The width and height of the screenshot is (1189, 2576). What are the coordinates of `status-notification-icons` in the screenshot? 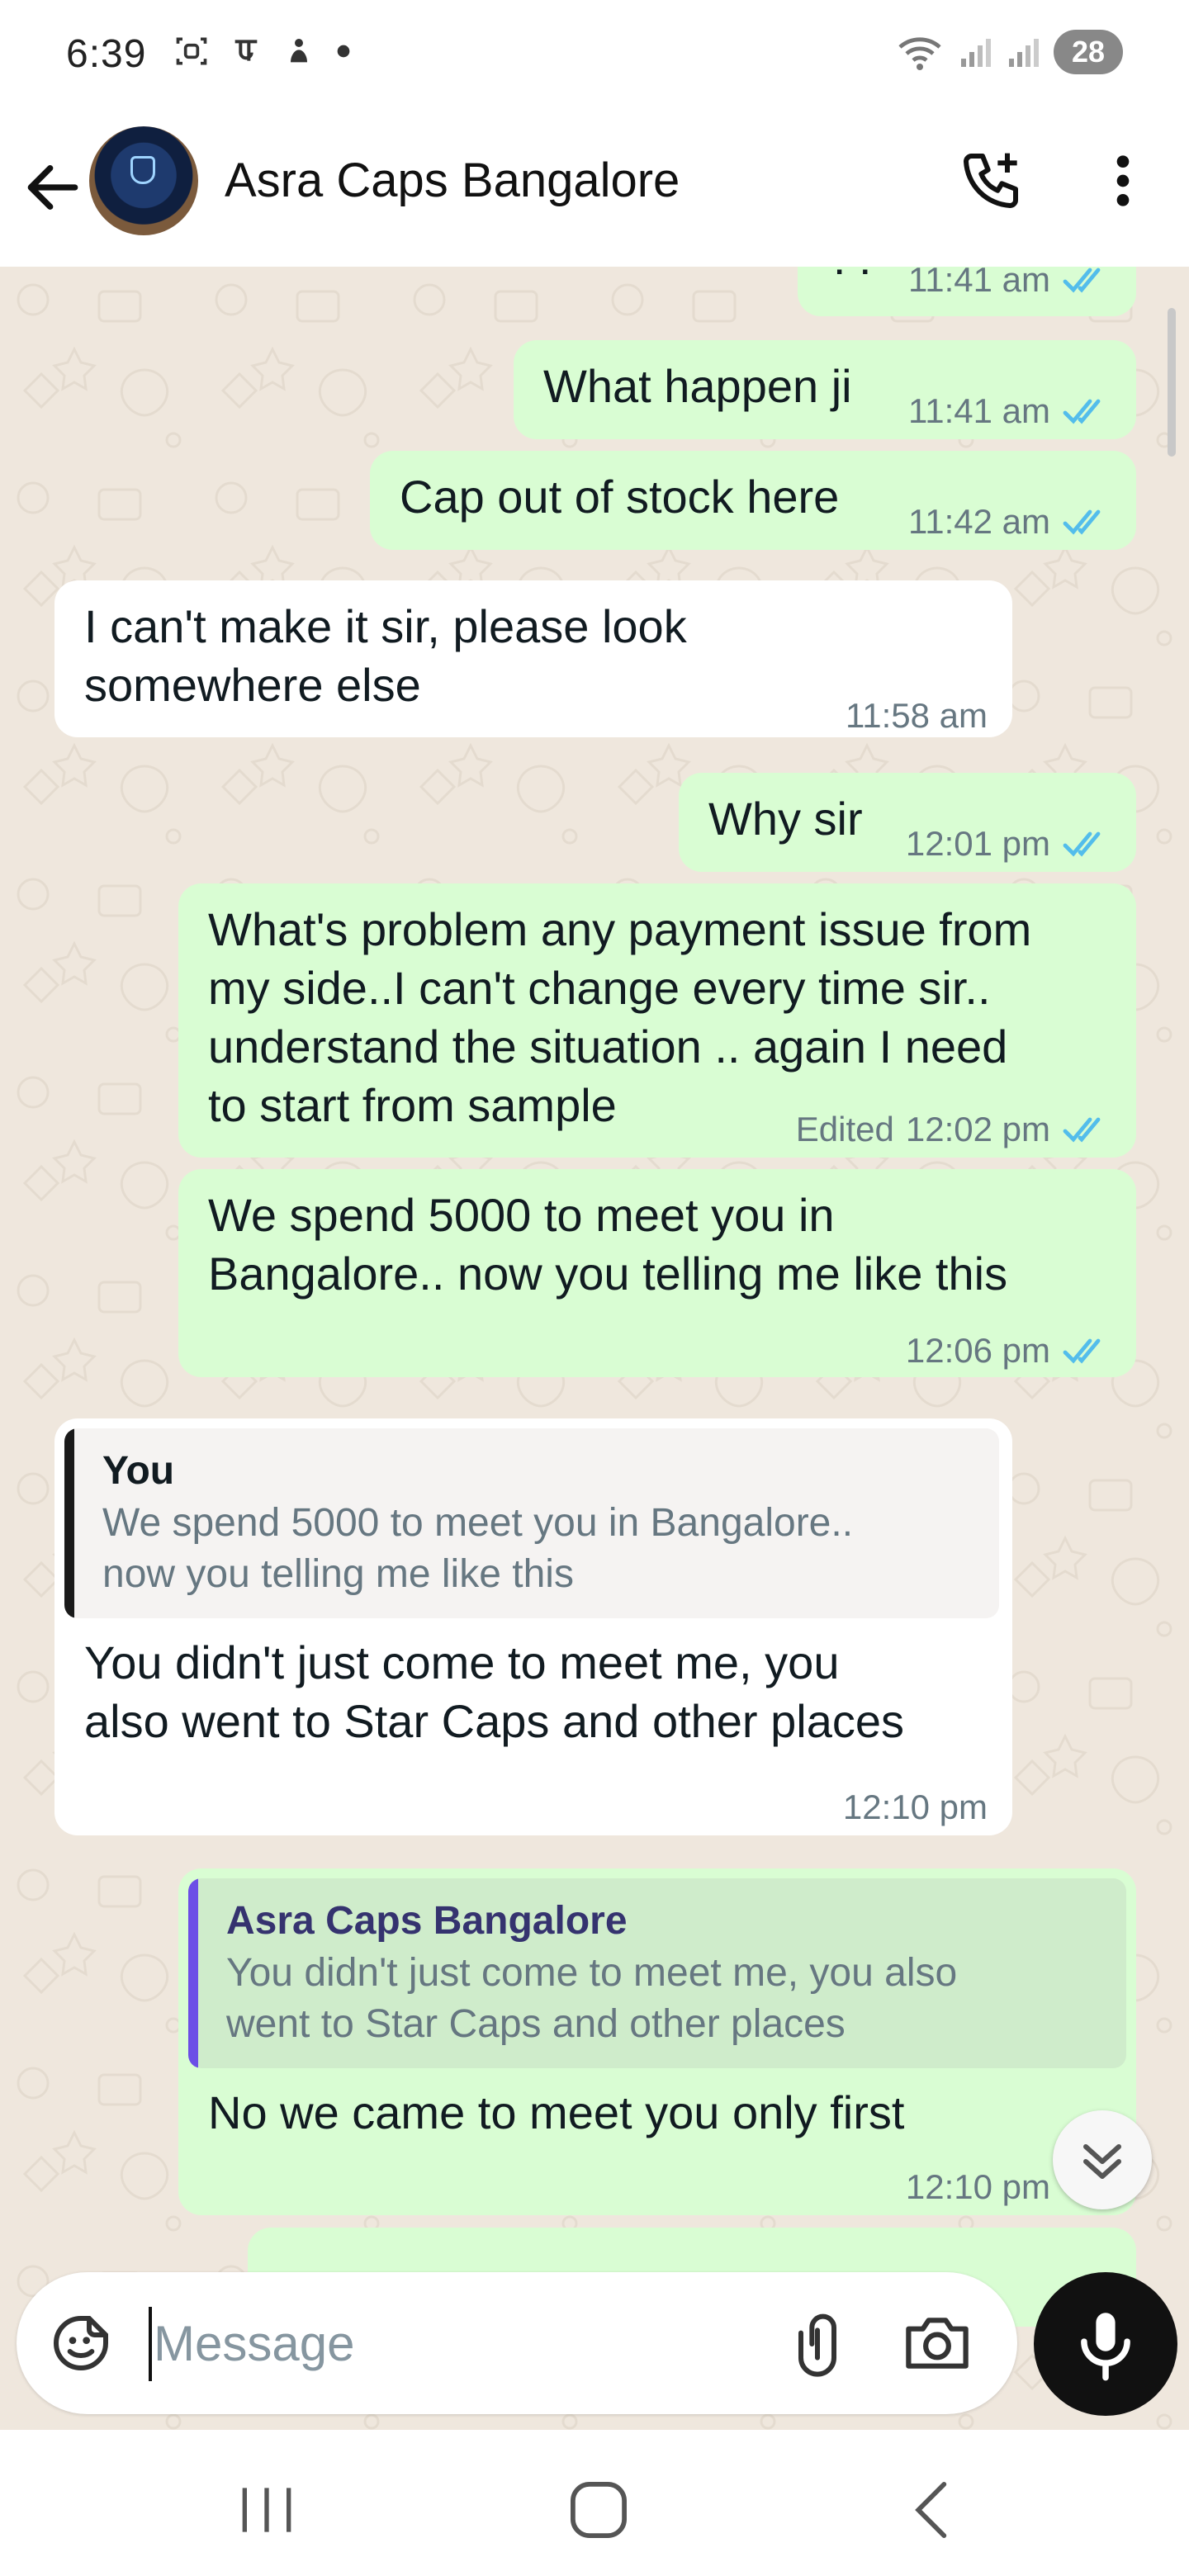 It's located at (262, 51).